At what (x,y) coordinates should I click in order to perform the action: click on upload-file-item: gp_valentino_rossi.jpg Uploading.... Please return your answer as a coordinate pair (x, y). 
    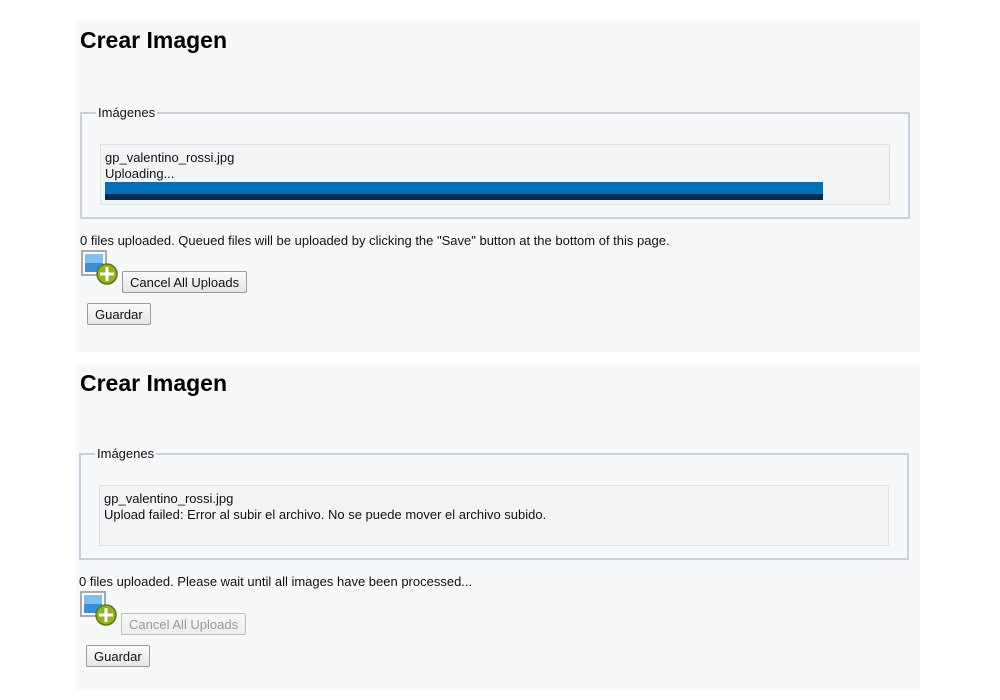
    Looking at the image, I should click on (495, 174).